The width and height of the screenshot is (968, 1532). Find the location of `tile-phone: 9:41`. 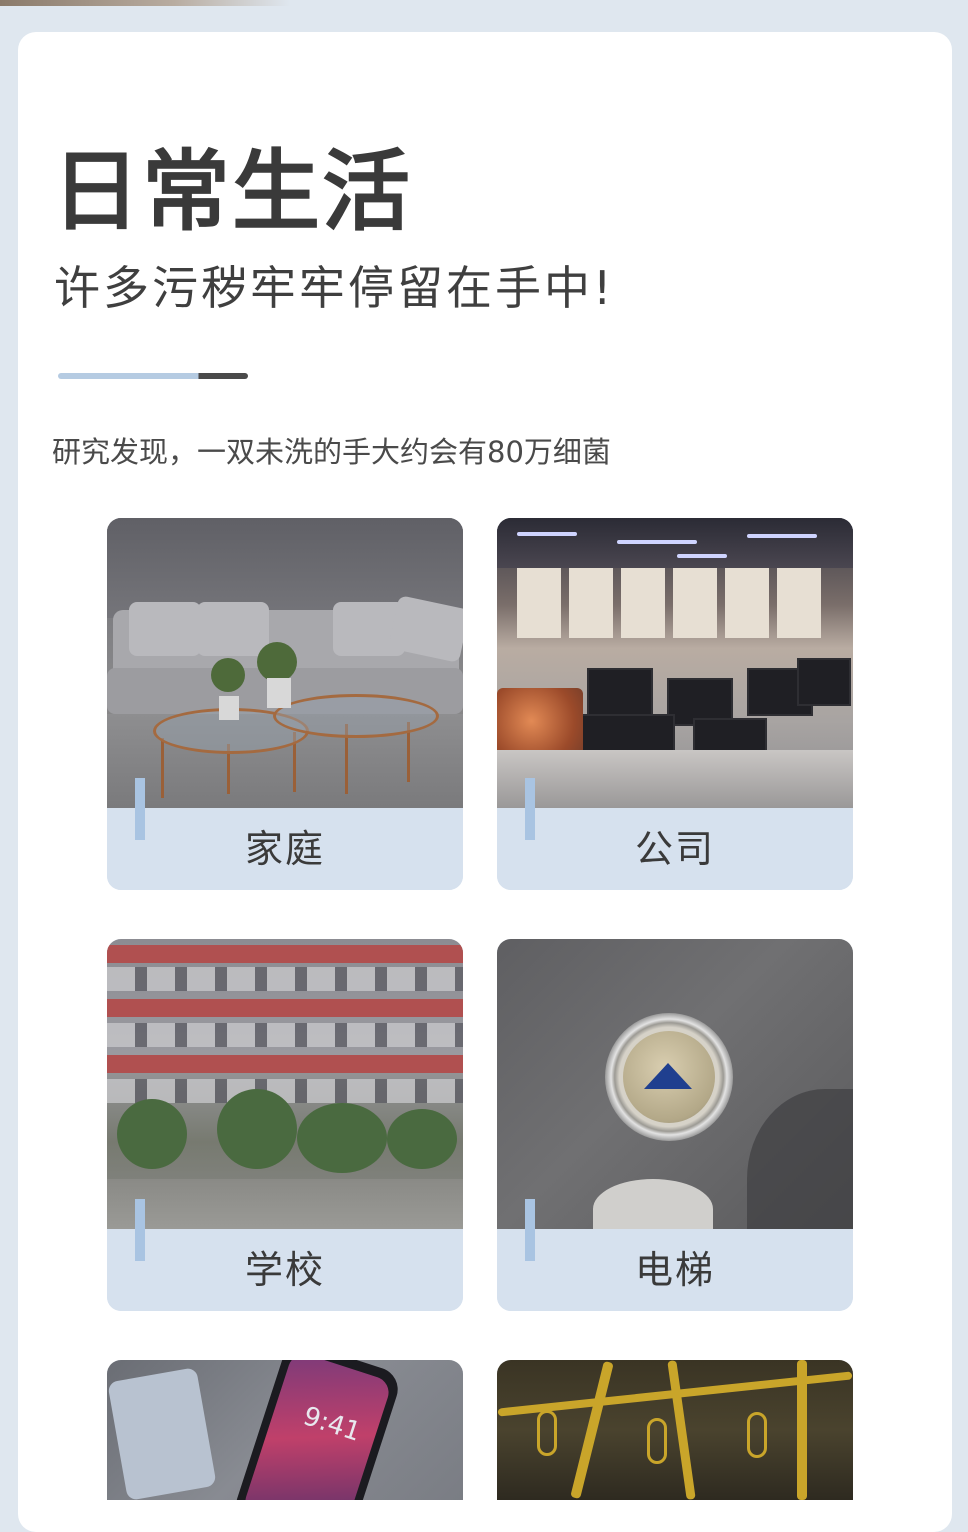

tile-phone: 9:41 is located at coordinates (285, 1430).